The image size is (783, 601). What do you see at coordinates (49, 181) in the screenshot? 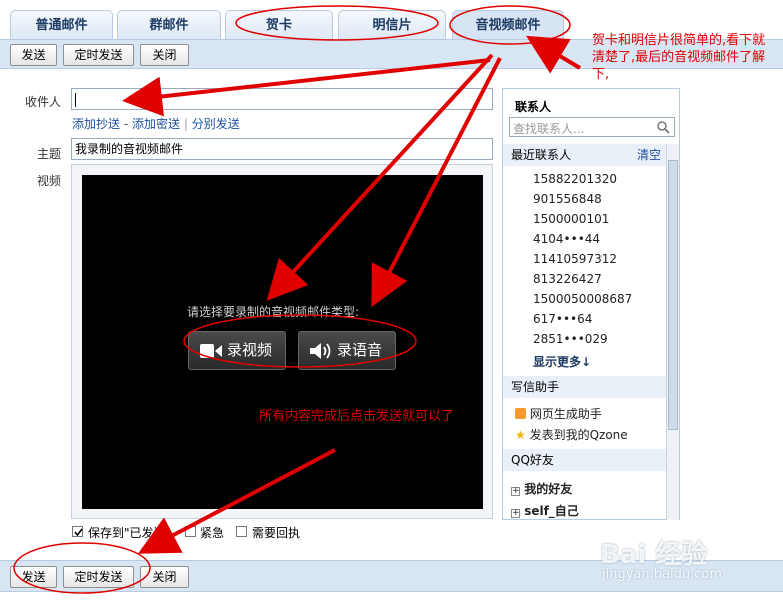
I see `video-label: 视频` at bounding box center [49, 181].